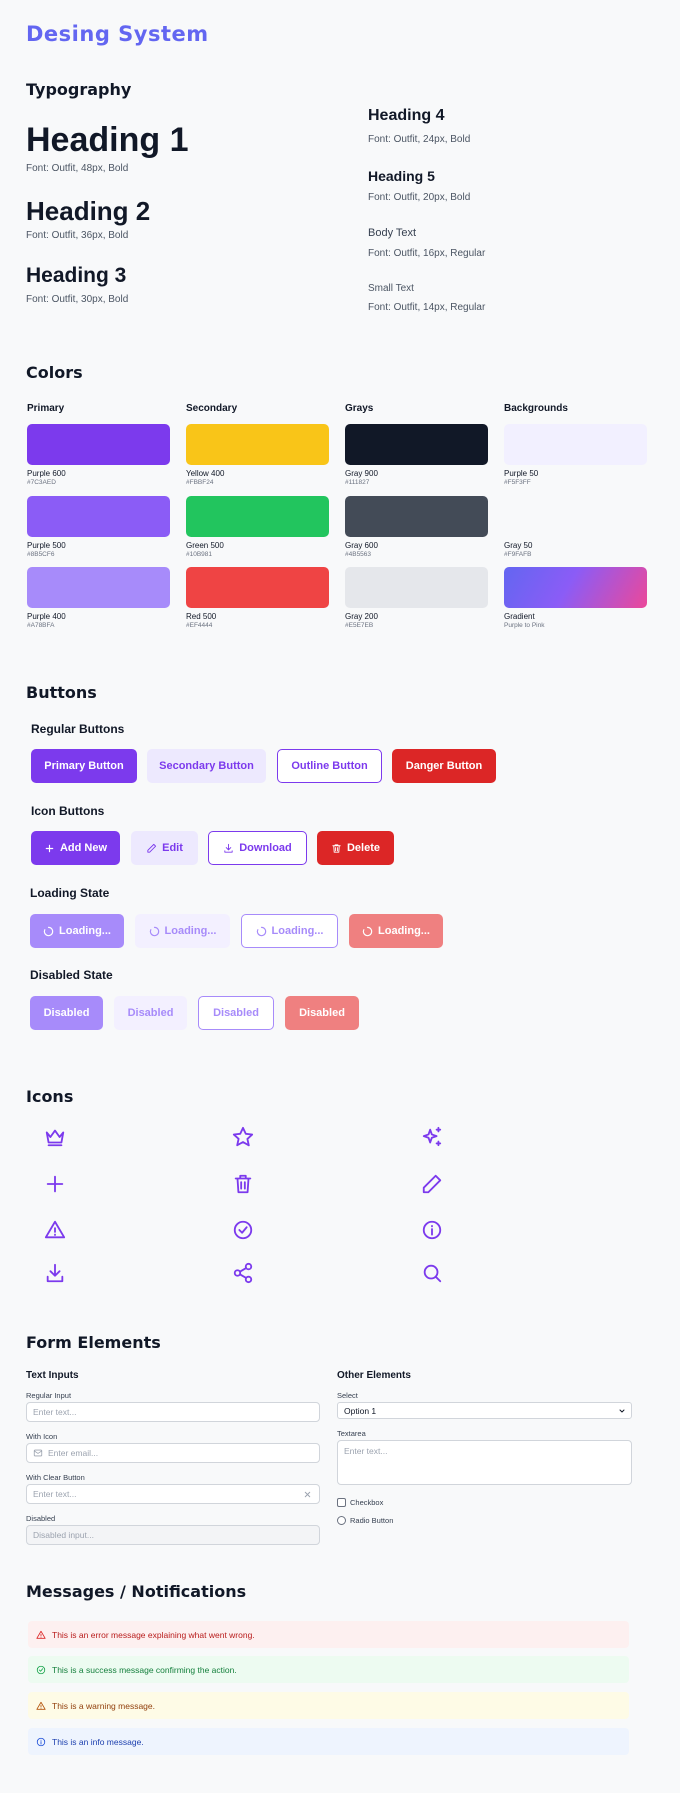 The image size is (680, 1793). What do you see at coordinates (432, 1230) in the screenshot?
I see `info-icon` at bounding box center [432, 1230].